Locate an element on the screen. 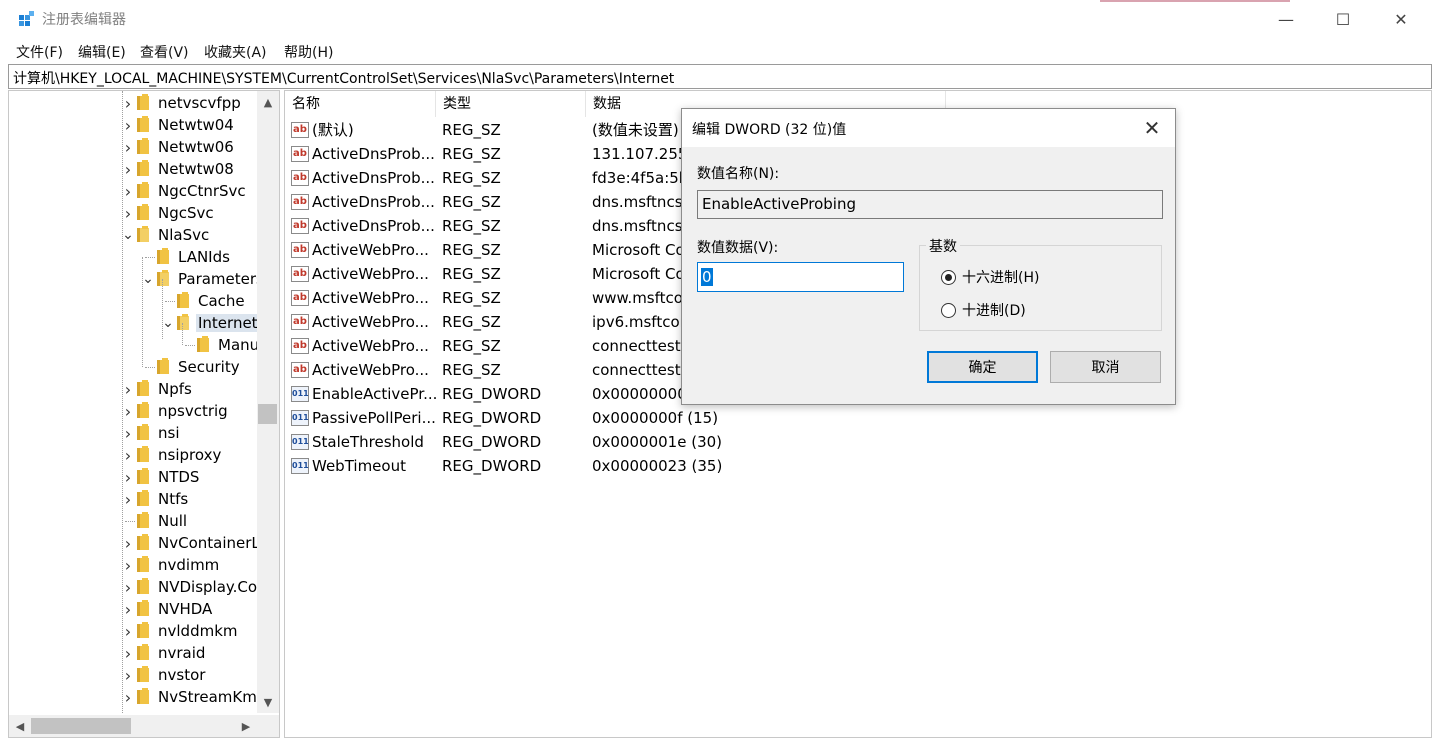 This screenshot has width=1440, height=747. cancel-button: 取消 is located at coordinates (1105, 367).